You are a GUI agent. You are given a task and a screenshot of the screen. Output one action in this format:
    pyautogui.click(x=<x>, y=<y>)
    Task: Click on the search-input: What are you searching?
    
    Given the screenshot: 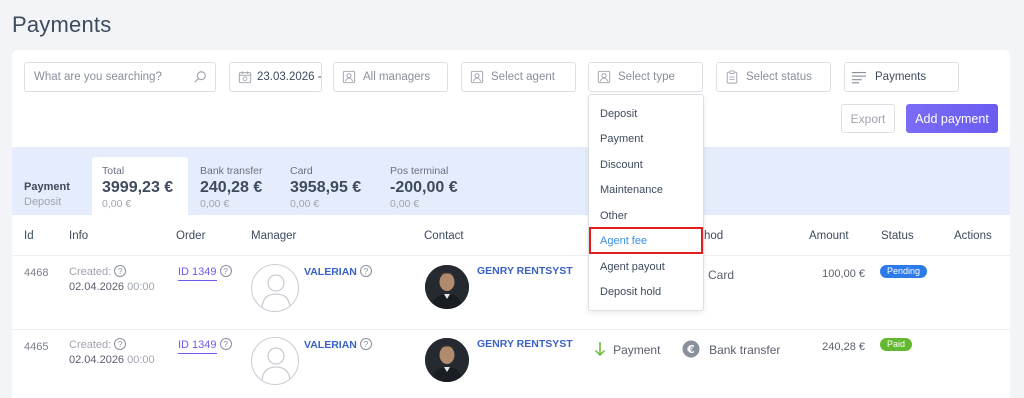 What is the action you would take?
    pyautogui.click(x=120, y=77)
    